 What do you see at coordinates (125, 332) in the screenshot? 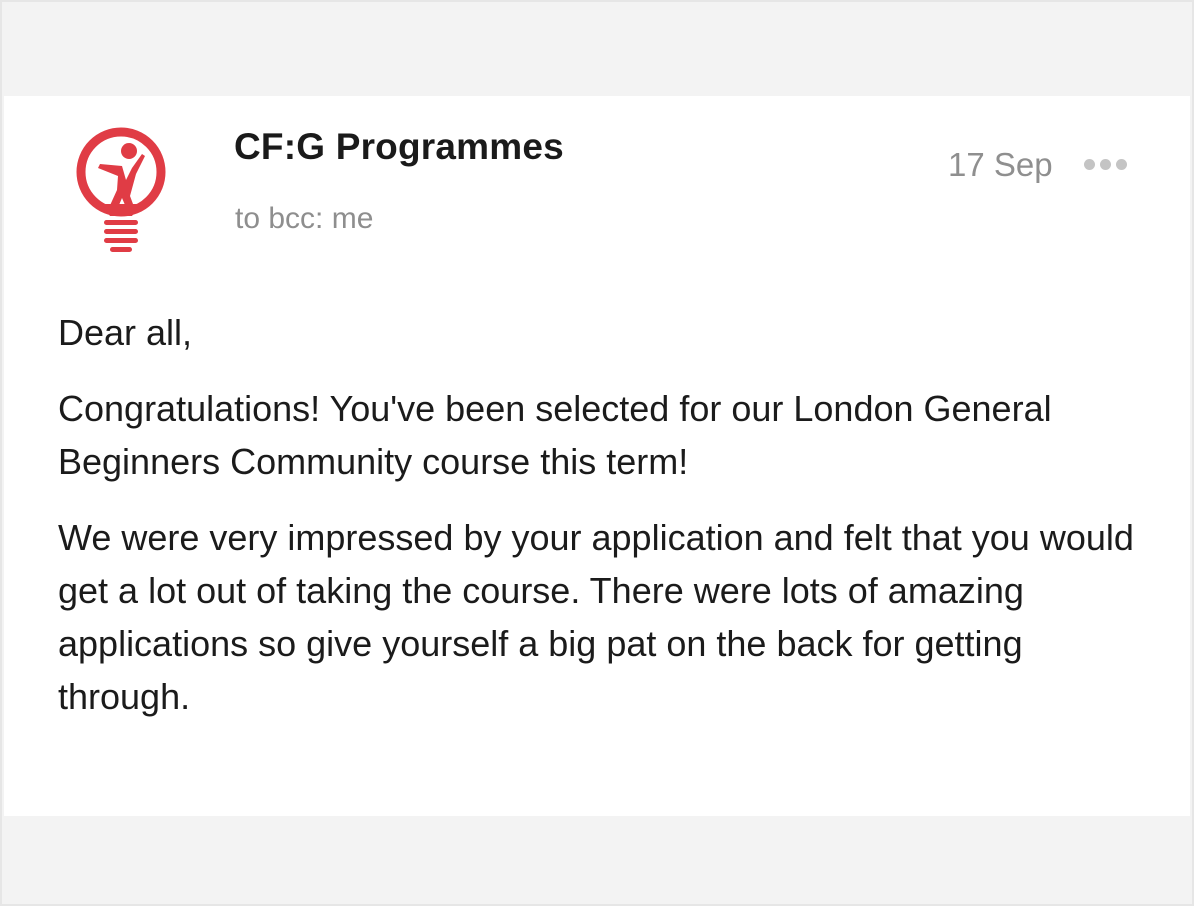
I see `greeting-paragraph: Dear all,` at bounding box center [125, 332].